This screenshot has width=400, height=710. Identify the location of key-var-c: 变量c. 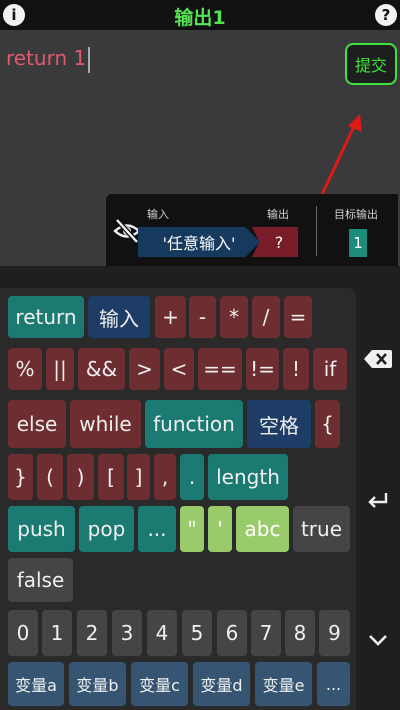
(159, 684).